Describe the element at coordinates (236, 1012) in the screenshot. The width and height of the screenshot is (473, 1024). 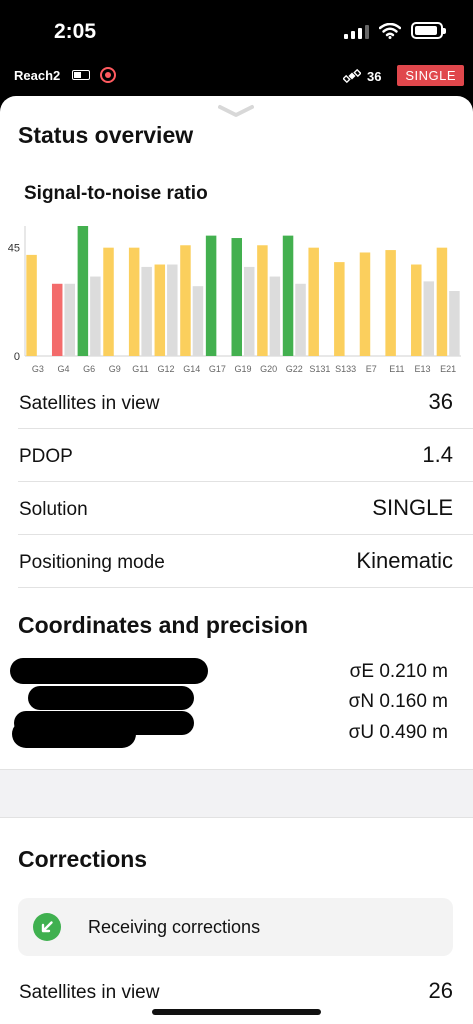
I see `home-indicator` at that location.